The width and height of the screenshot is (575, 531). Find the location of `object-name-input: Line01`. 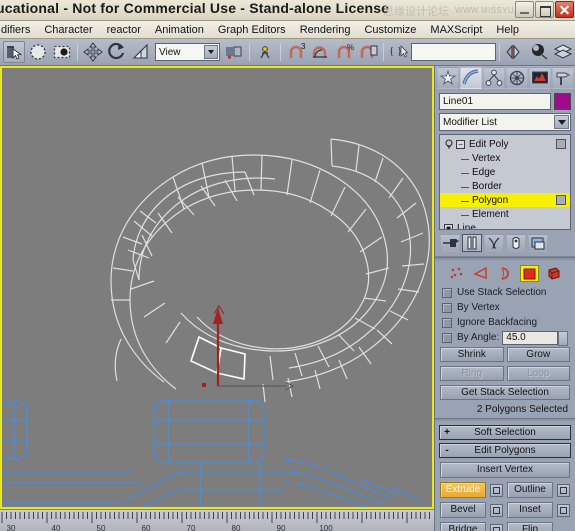

object-name-input: Line01 is located at coordinates (495, 101).